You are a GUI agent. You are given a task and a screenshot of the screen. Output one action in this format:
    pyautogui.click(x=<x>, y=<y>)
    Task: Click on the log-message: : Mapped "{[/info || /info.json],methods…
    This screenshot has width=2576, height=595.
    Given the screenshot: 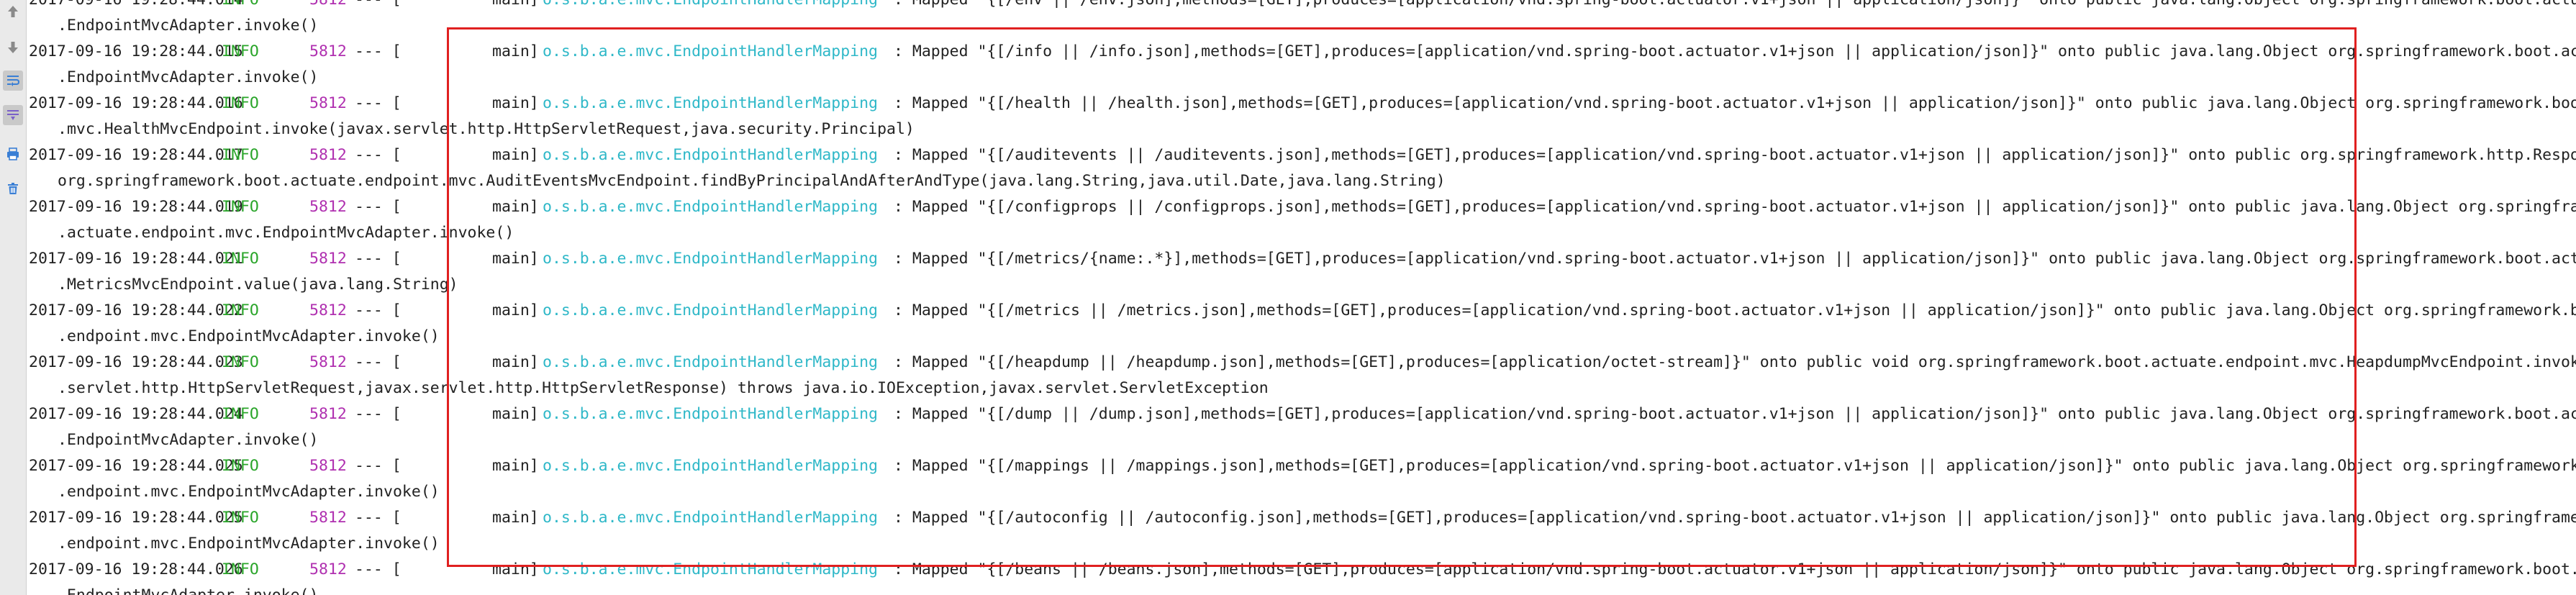 What is the action you would take?
    pyautogui.click(x=1735, y=51)
    